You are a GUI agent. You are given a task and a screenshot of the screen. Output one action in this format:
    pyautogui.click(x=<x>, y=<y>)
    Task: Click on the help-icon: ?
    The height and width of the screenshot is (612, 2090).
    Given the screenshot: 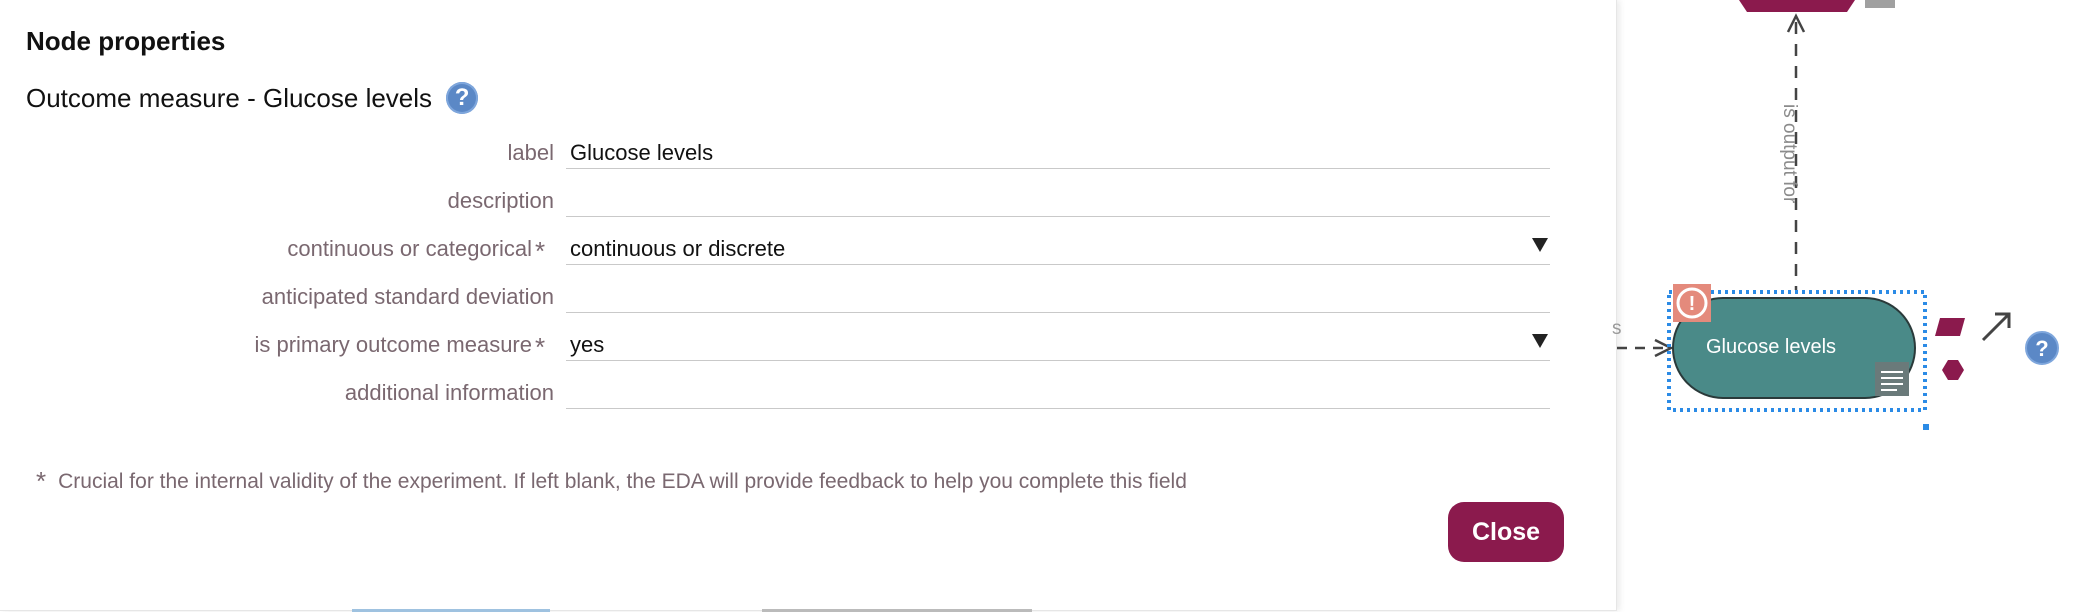 What is the action you would take?
    pyautogui.click(x=462, y=98)
    